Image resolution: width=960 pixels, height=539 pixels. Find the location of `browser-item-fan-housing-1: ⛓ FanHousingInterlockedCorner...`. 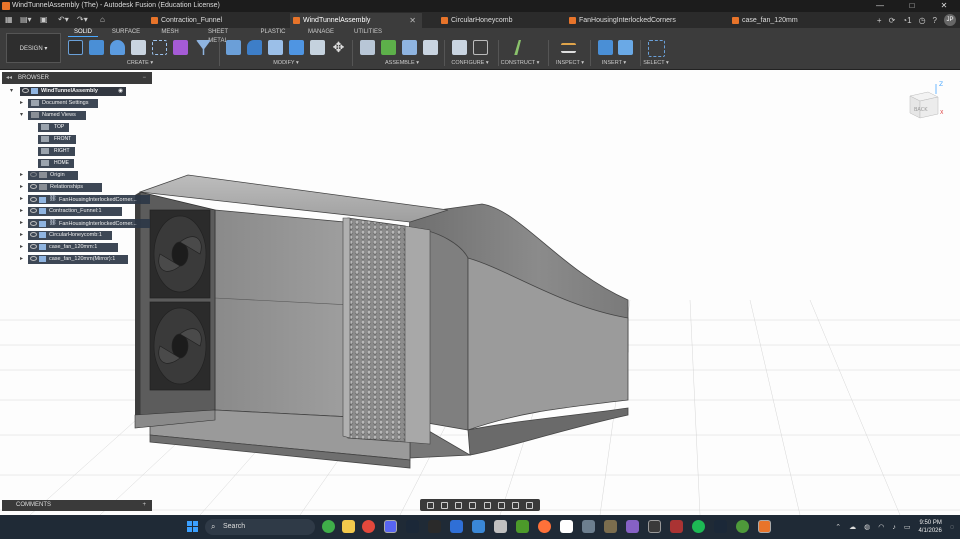

browser-item-fan-housing-1: ⛓ FanHousingInterlockedCorner... is located at coordinates (89, 199).